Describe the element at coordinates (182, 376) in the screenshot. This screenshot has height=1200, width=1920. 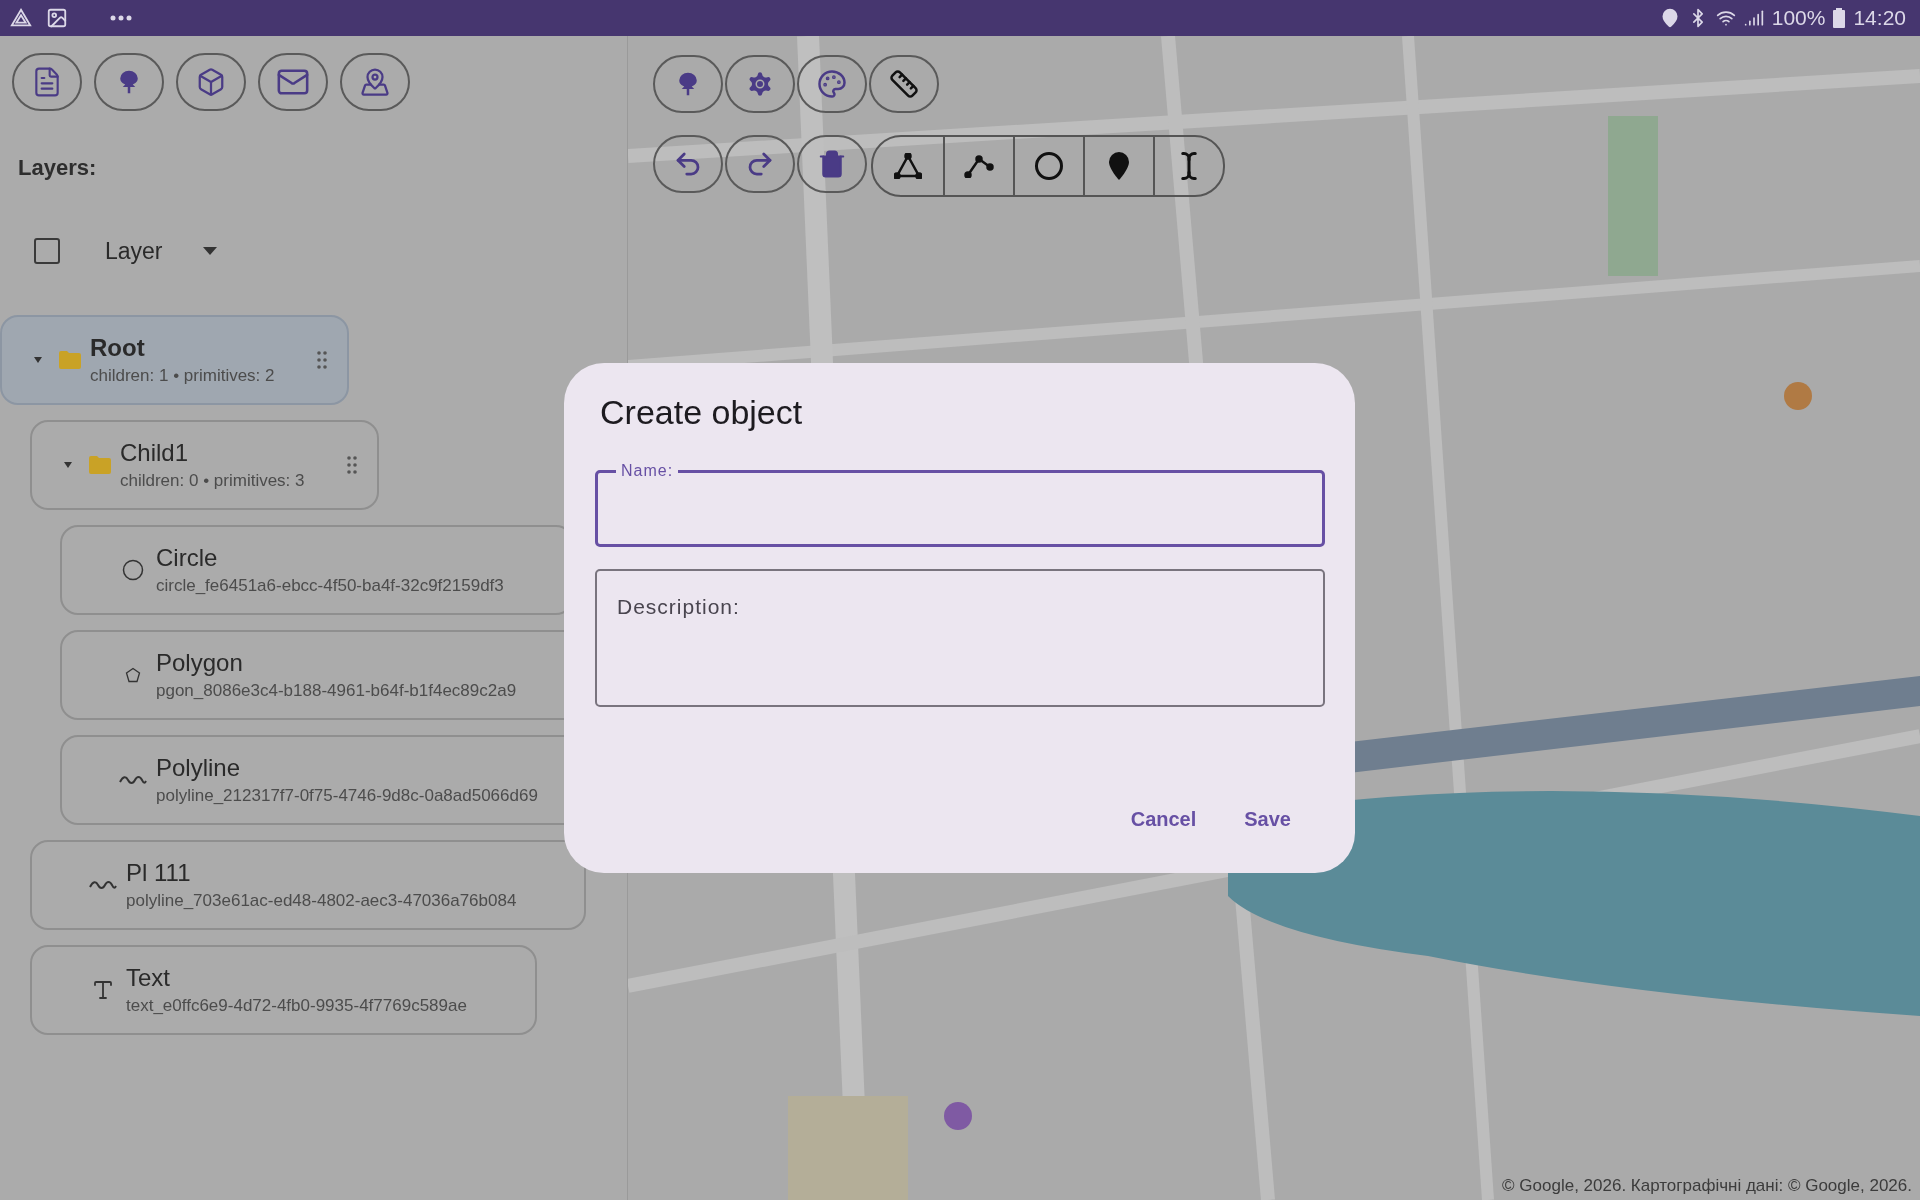
I see `layer-details: children: 1 • primitives: 2` at that location.